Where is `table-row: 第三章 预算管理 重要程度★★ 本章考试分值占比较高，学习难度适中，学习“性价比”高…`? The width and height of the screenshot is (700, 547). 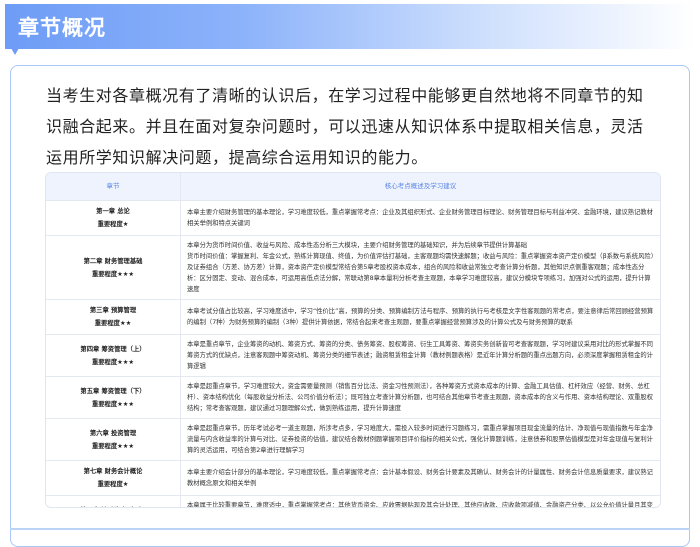 table-row: 第三章 预算管理 重要程度★★ 本章考试分值占比较高，学习难度适中，学习“性价比”高… is located at coordinates (353, 317).